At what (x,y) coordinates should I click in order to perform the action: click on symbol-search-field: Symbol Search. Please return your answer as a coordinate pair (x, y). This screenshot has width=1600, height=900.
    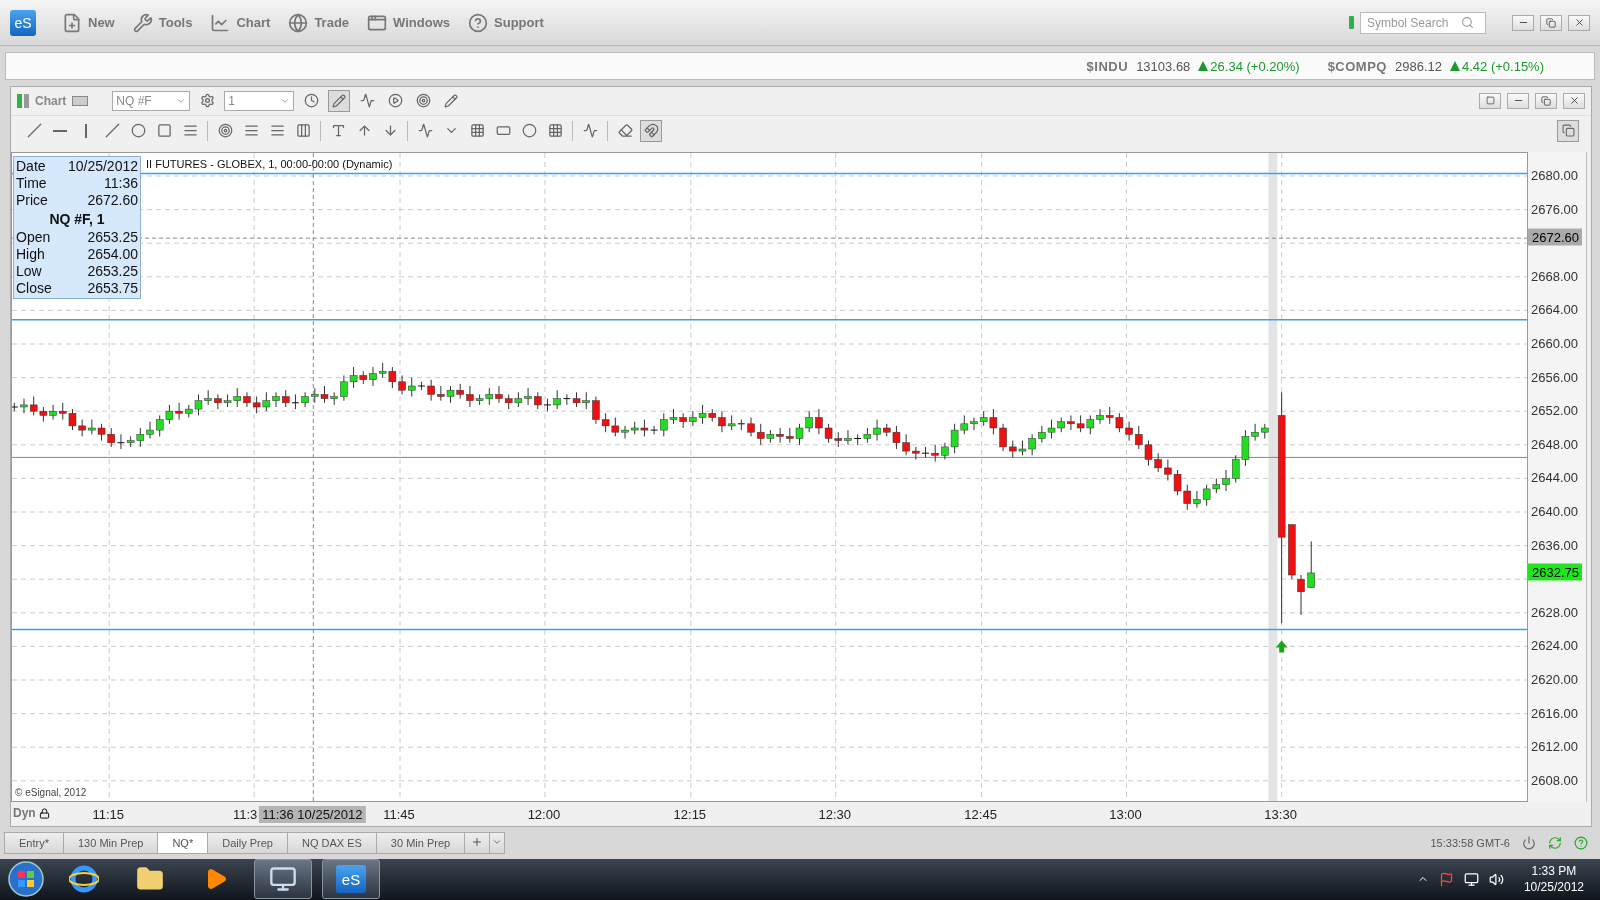
    Looking at the image, I should click on (1423, 22).